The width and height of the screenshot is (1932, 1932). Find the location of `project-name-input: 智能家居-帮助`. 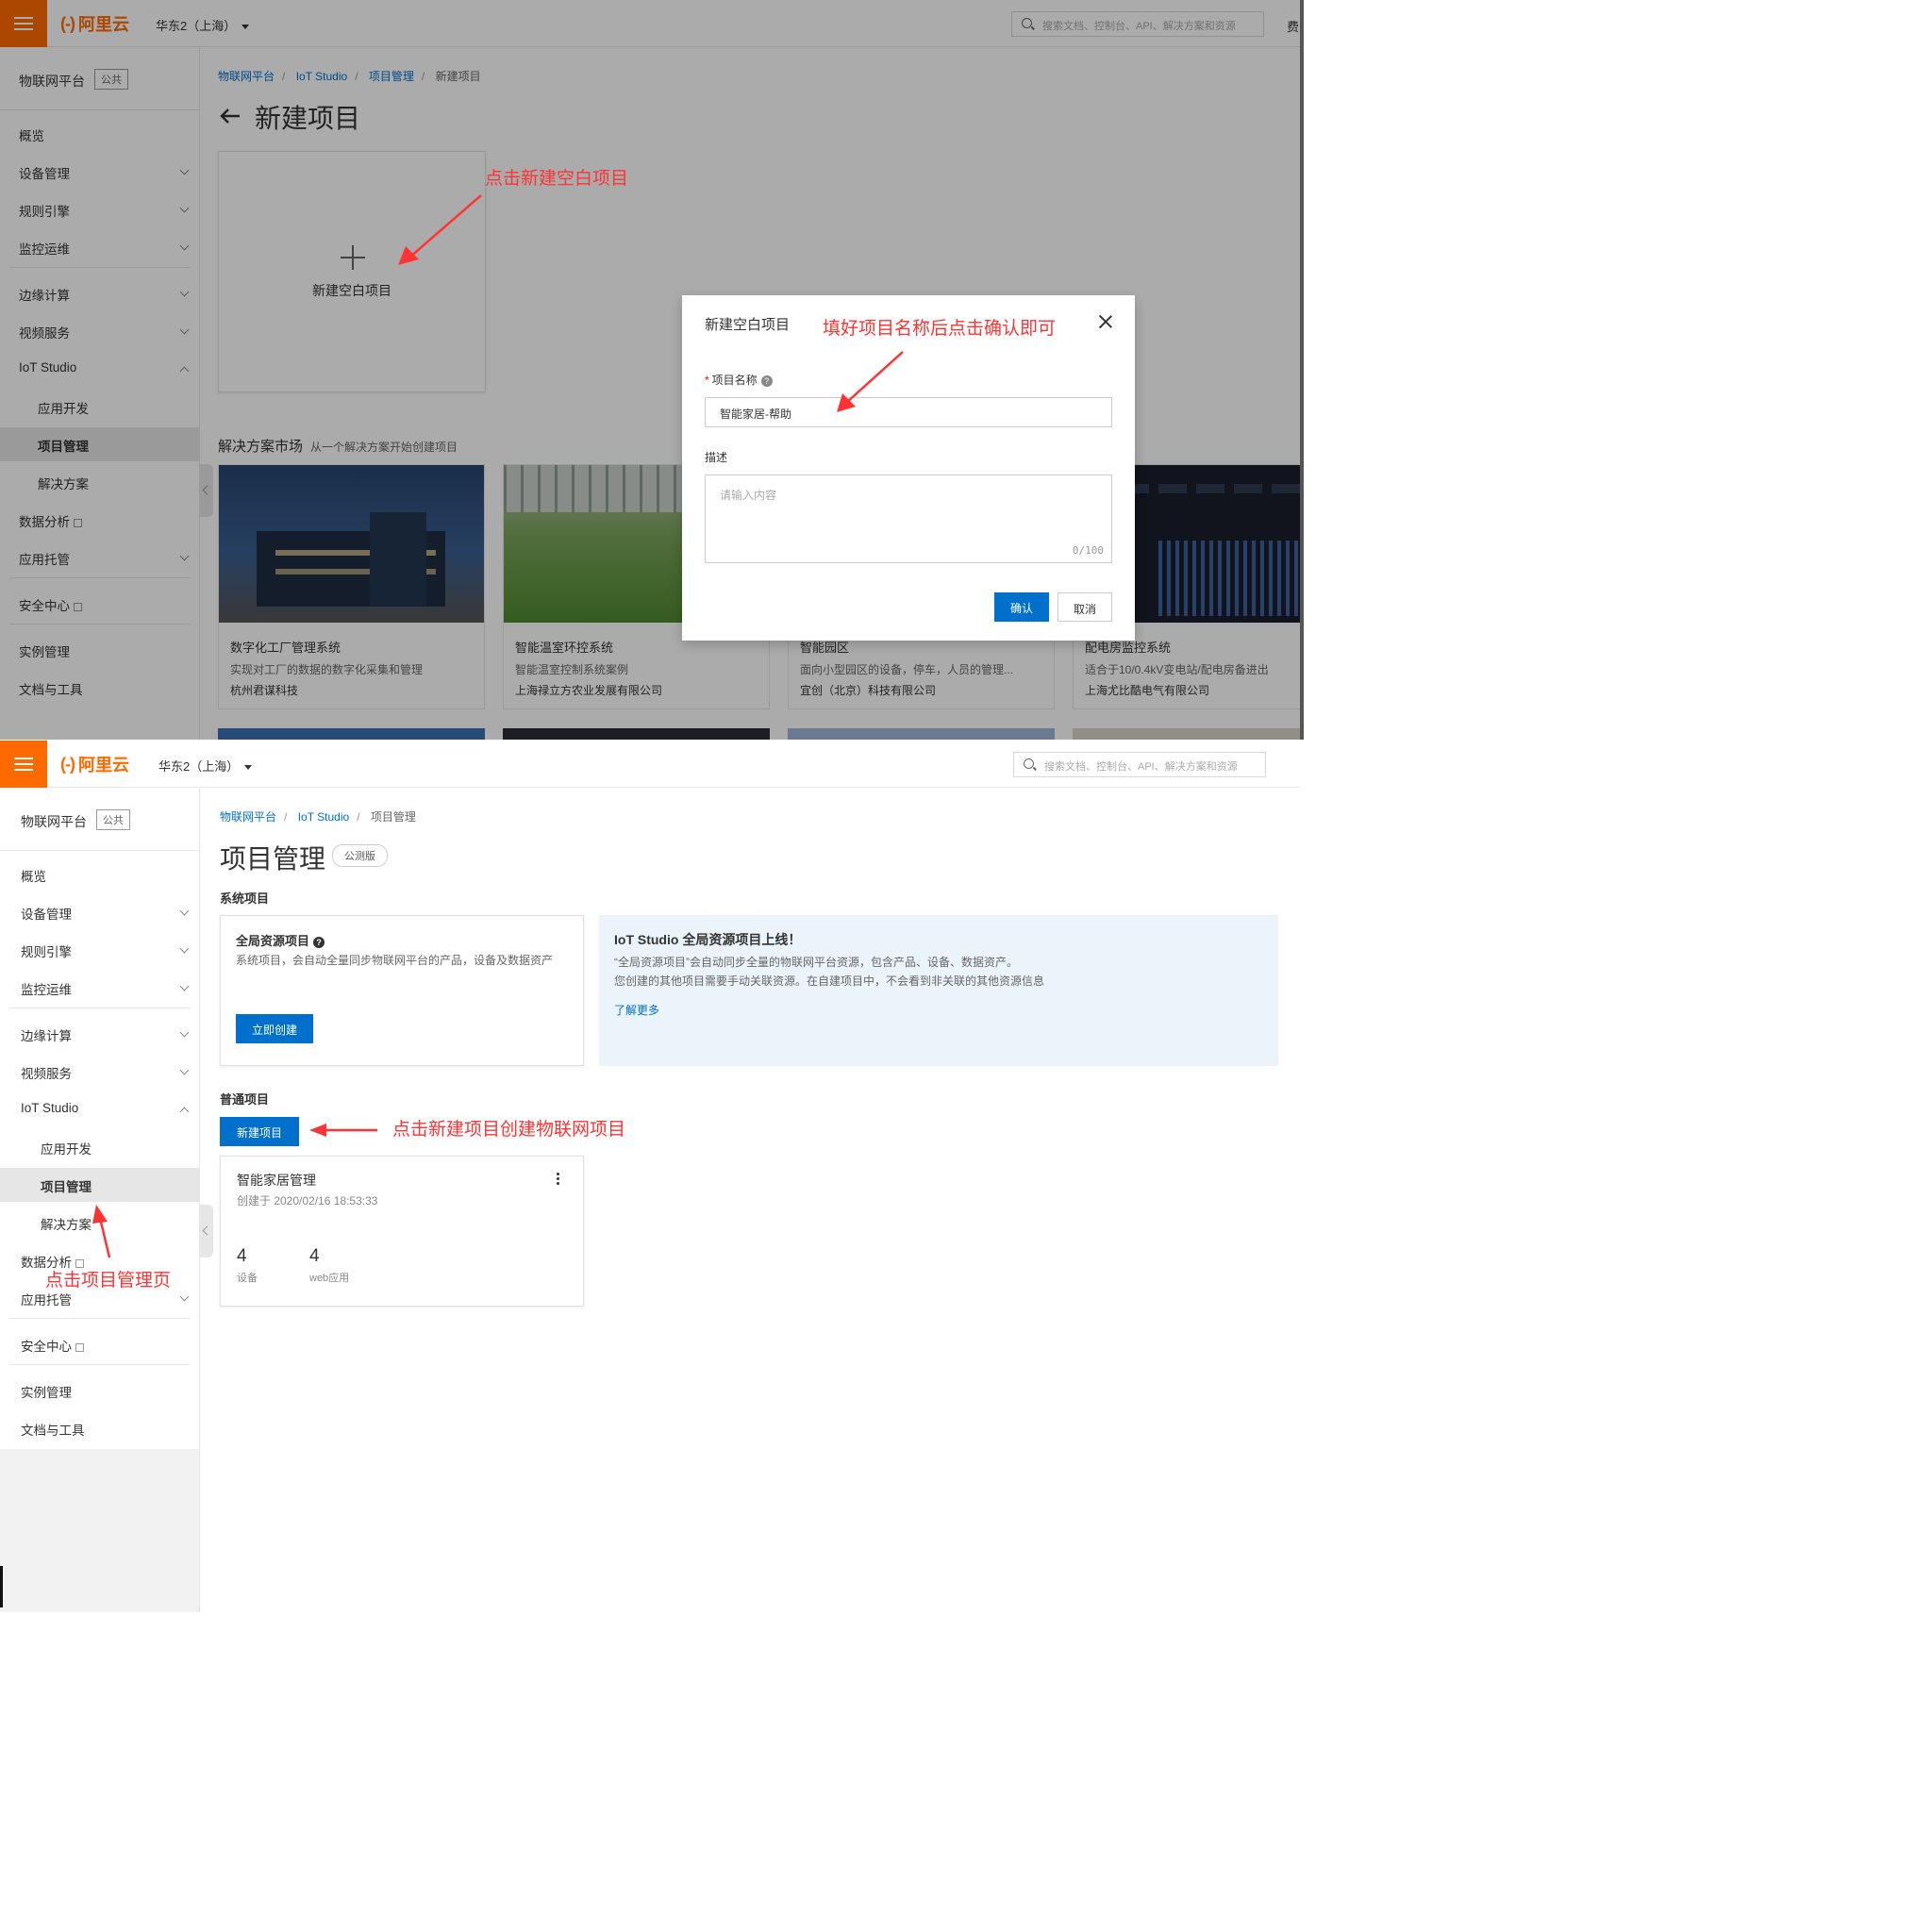

project-name-input: 智能家居-帮助 is located at coordinates (909, 412).